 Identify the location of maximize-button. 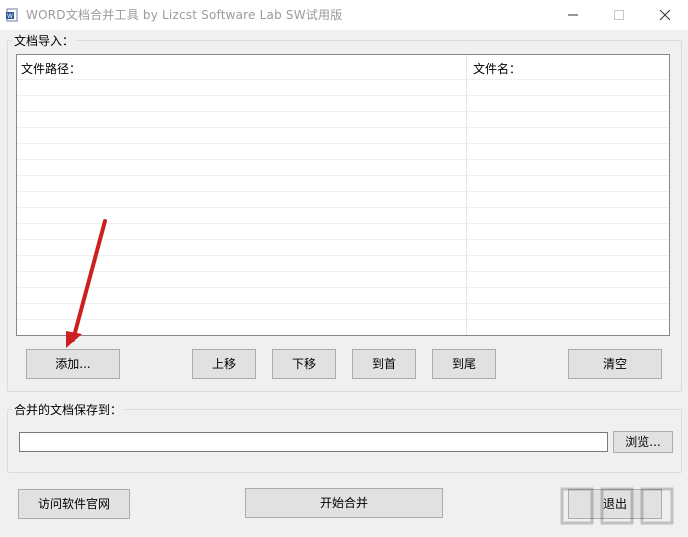
(619, 15).